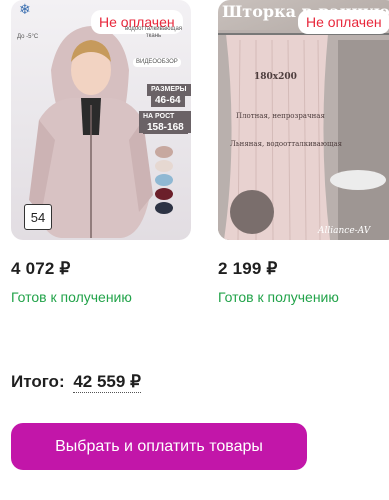 This screenshot has height=500, width=389. Describe the element at coordinates (28, 37) in the screenshot. I see `temp-label: До -5°C` at that location.